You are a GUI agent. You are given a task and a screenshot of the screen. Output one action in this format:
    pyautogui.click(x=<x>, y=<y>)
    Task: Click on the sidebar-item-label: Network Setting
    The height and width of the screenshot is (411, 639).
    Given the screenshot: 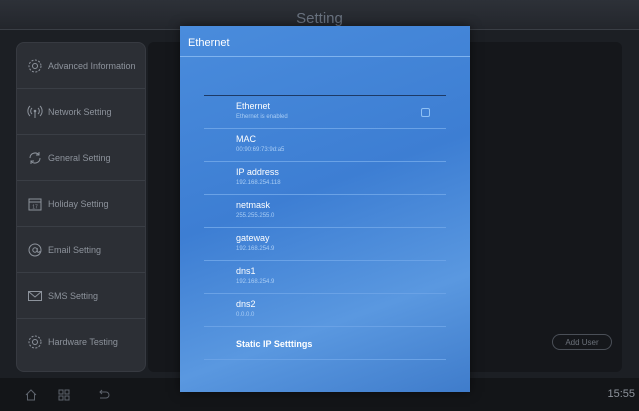 What is the action you would take?
    pyautogui.click(x=80, y=111)
    